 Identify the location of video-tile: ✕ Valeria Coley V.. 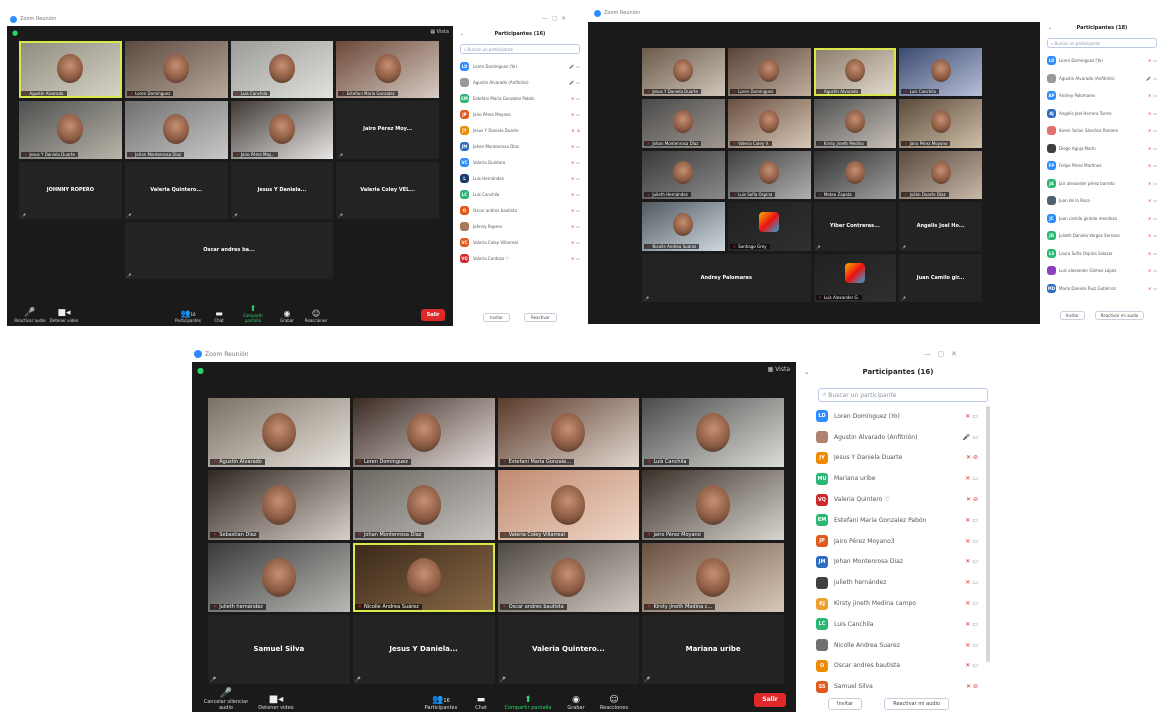
(769, 123).